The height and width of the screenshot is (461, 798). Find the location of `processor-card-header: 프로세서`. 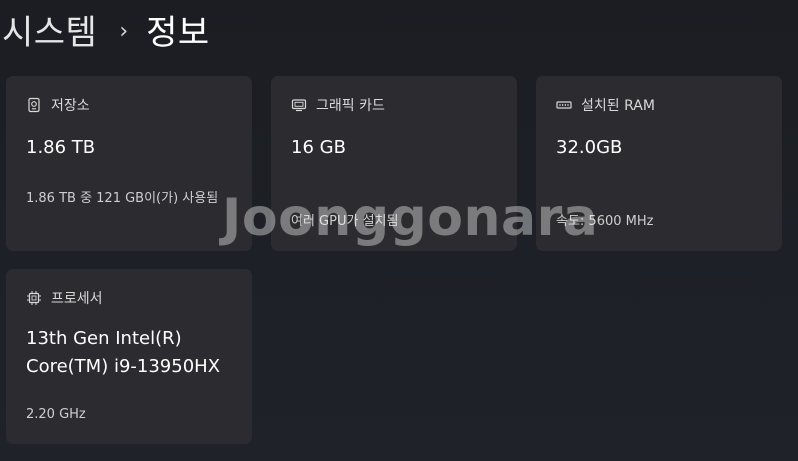

processor-card-header: 프로세서 is located at coordinates (64, 298).